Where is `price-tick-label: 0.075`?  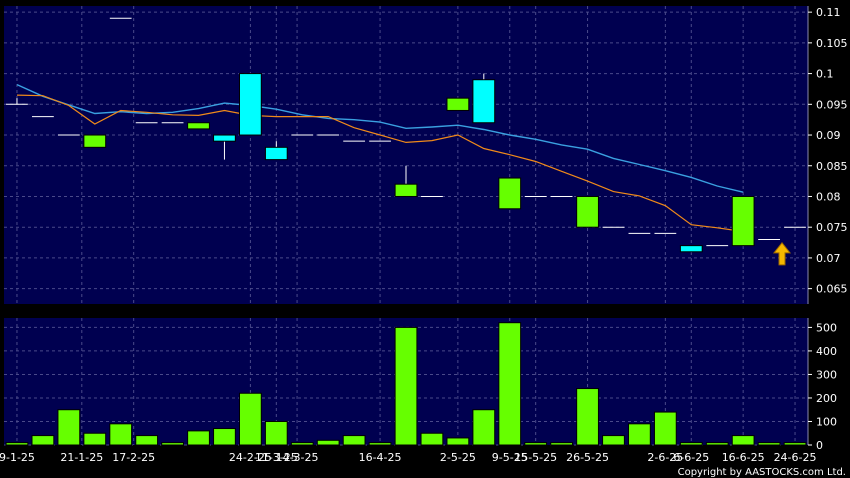
price-tick-label: 0.075 is located at coordinates (832, 227).